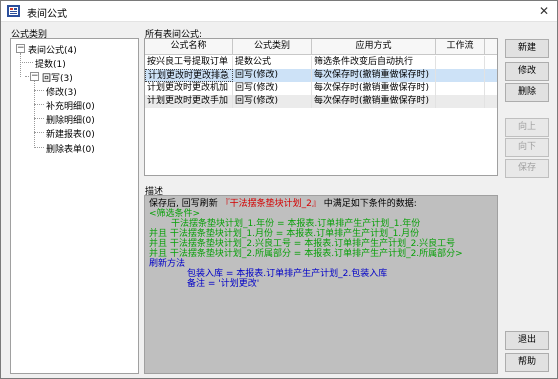 This screenshot has height=379, width=558. Describe the element at coordinates (57, 77) in the screenshot. I see `tree-item-writeback: 回写(3)` at that location.